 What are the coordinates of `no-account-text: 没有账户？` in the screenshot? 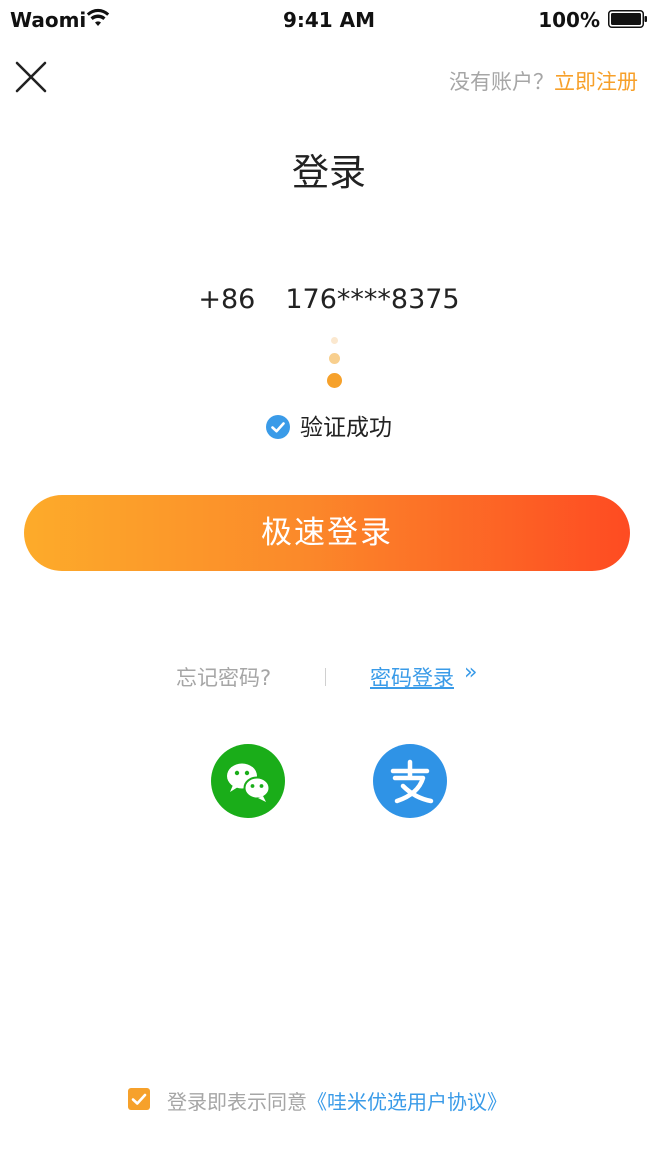 It's located at (501, 82).